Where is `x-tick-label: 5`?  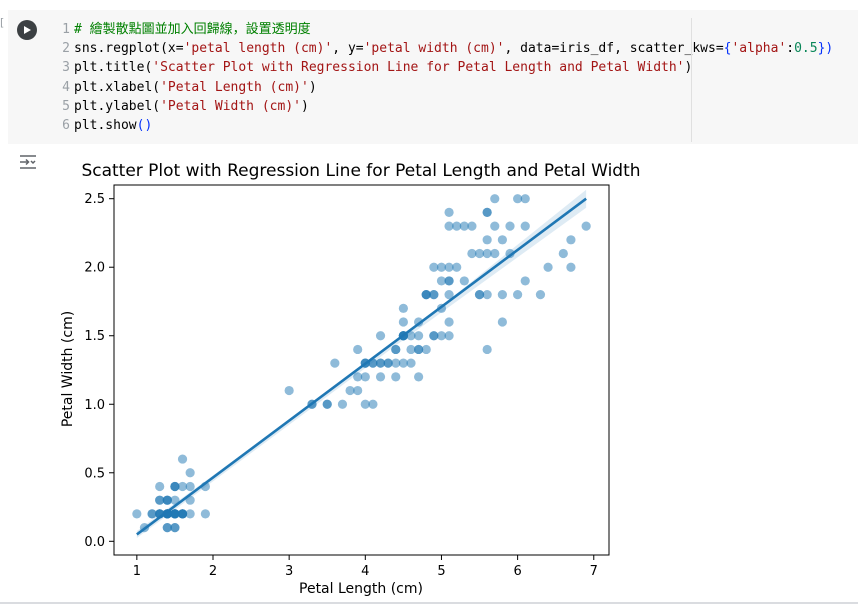
x-tick-label: 5 is located at coordinates (441, 571).